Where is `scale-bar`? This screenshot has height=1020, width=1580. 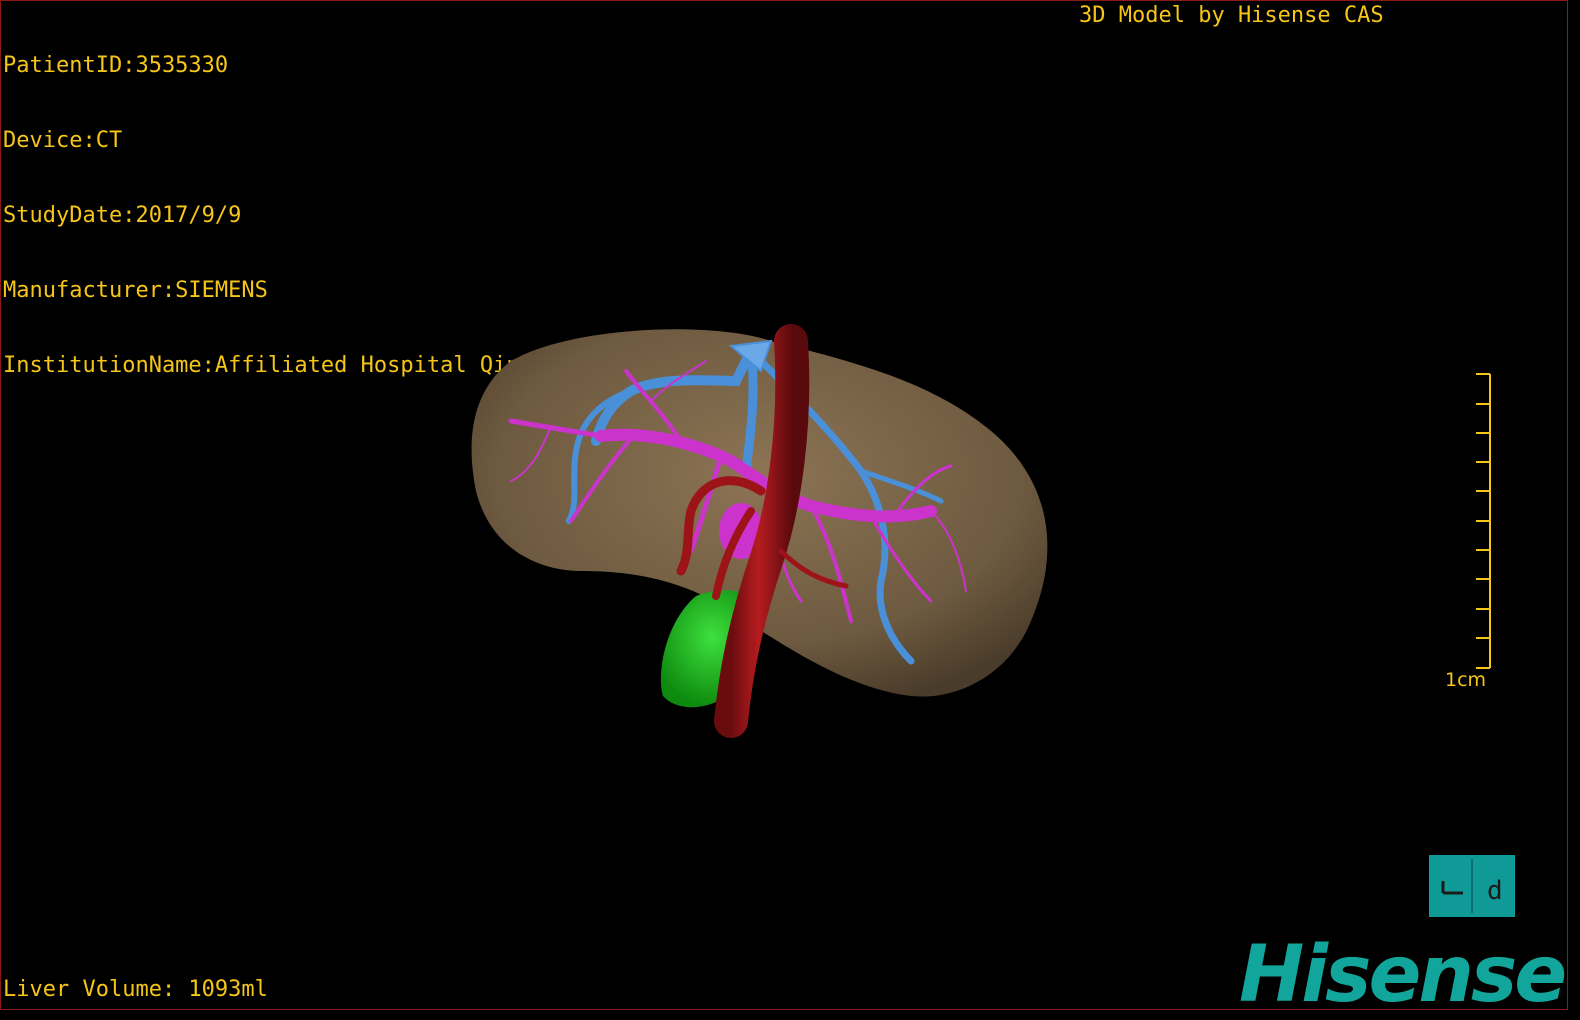 scale-bar is located at coordinates (1483, 521).